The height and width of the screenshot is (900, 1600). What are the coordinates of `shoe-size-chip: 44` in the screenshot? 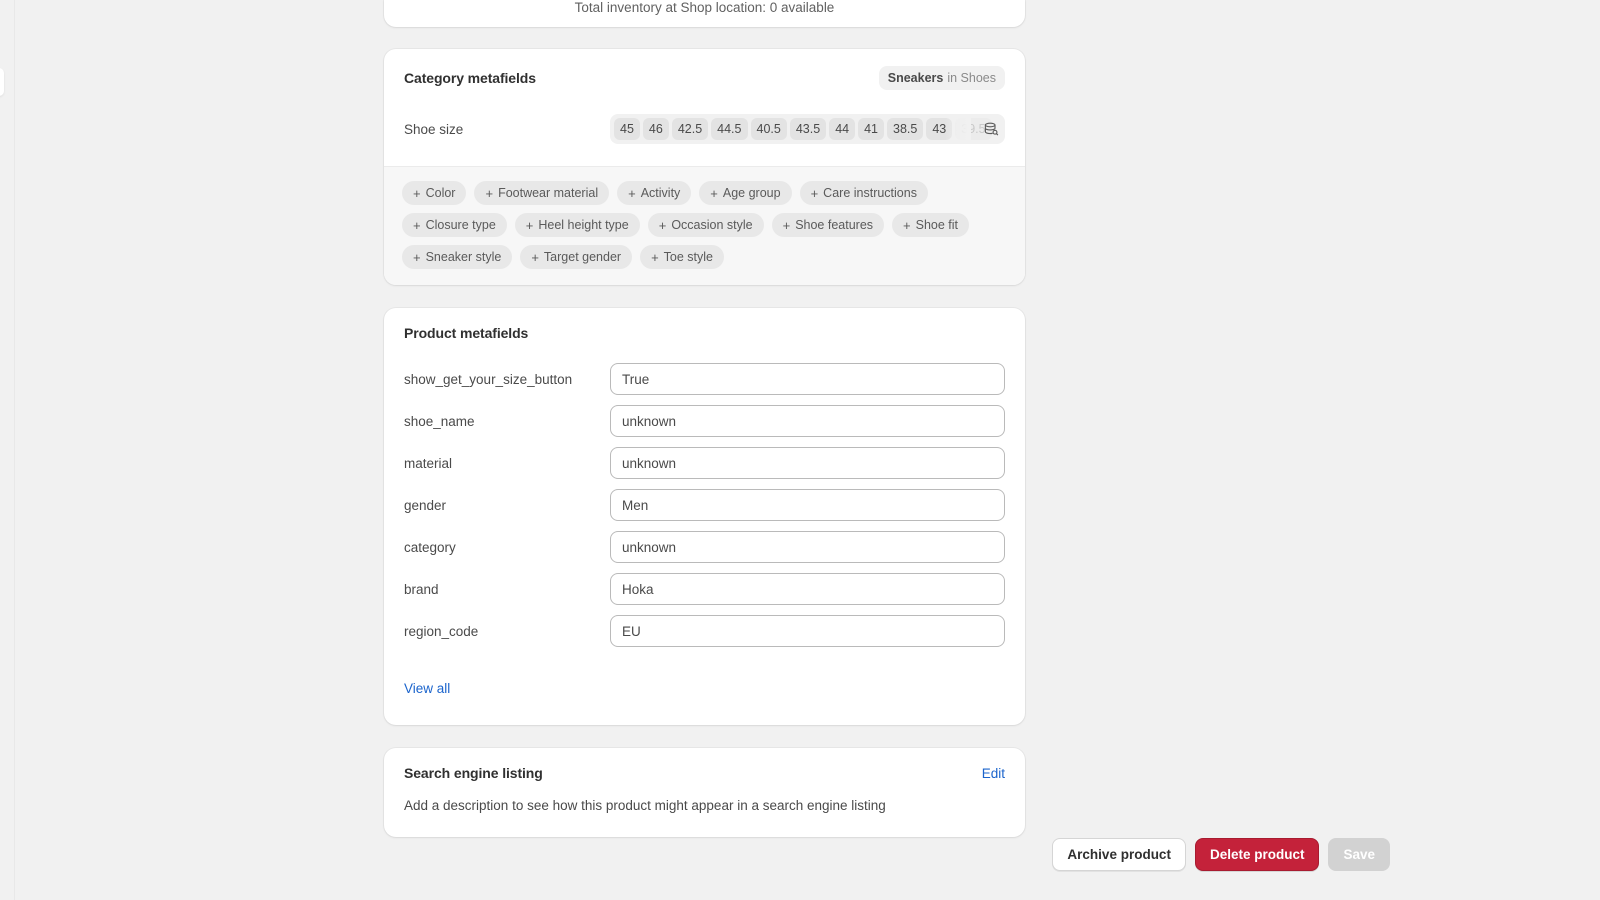 It's located at (842, 129).